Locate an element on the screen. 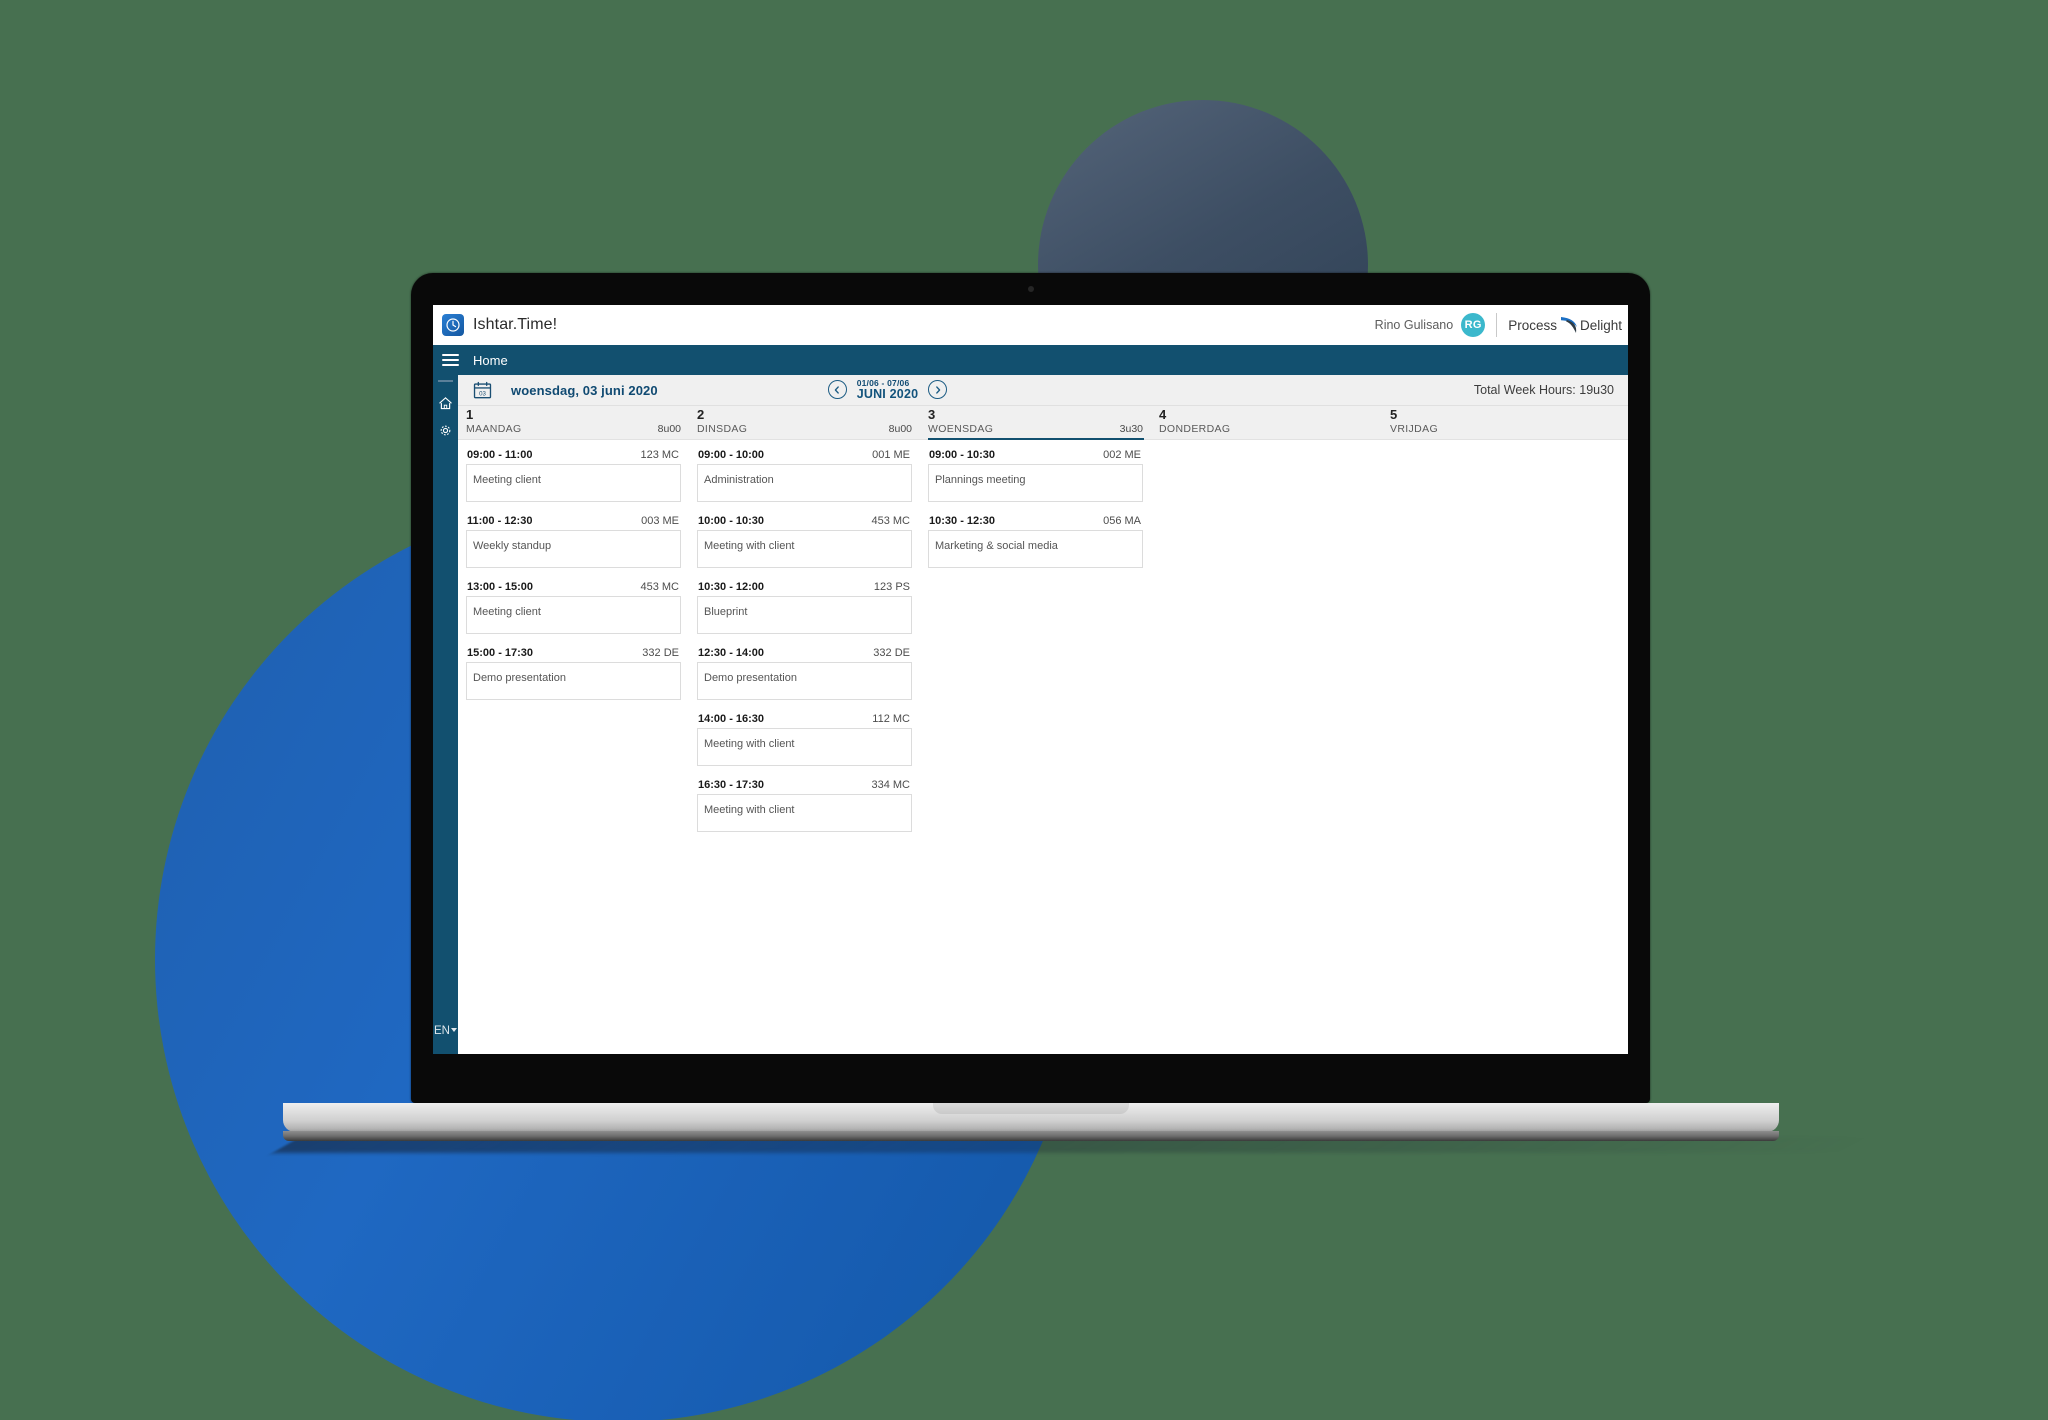 The width and height of the screenshot is (2048, 1420). appointment: 09:00 - 10:30 002 ME Plannings meeting is located at coordinates (1035, 475).